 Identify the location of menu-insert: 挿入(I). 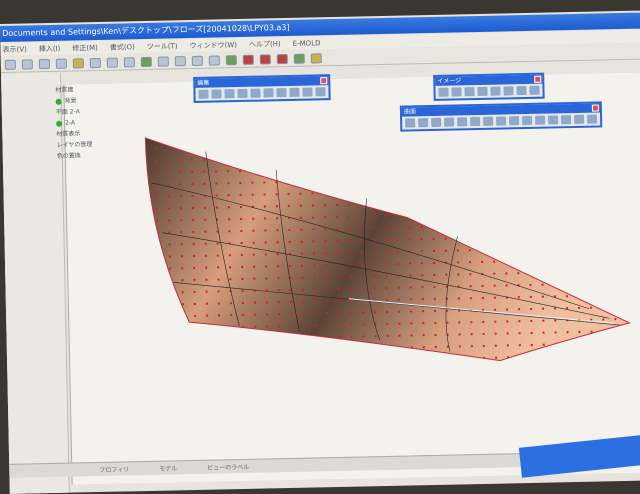
(50, 48).